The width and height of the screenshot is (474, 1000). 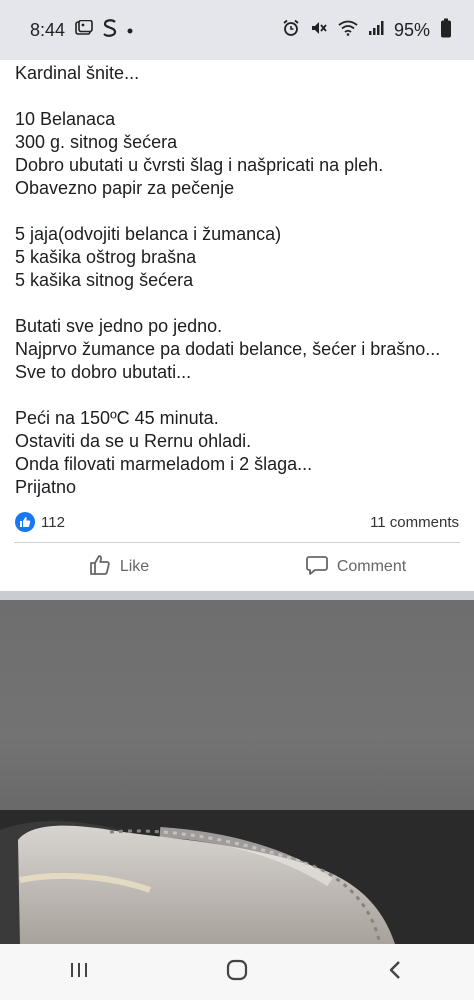 What do you see at coordinates (317, 567) in the screenshot?
I see `comment-icon` at bounding box center [317, 567].